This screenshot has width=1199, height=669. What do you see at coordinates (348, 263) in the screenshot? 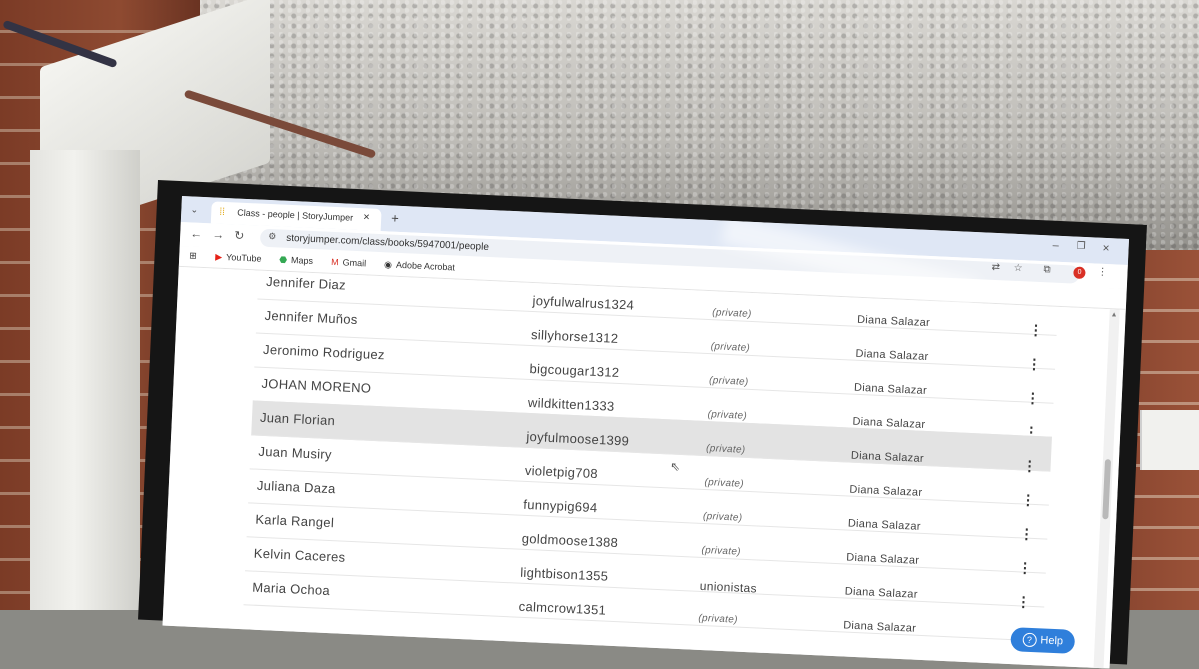
I see `bookmark-gmail: M Gmail` at bounding box center [348, 263].